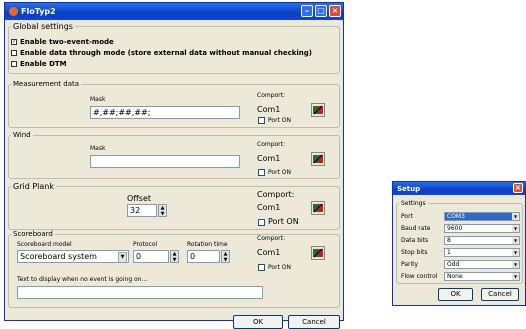 The image size is (526, 329). I want to click on close-button: ×, so click(335, 11).